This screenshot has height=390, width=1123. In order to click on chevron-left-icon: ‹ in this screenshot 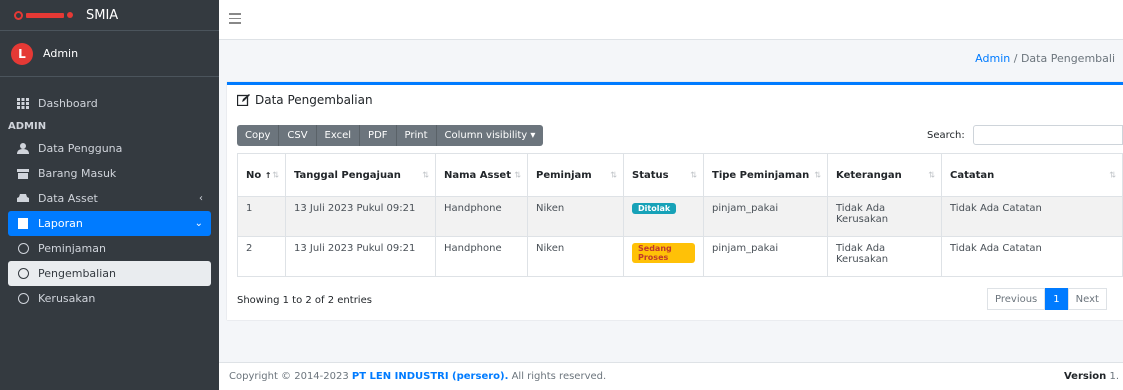, I will do `click(201, 198)`.